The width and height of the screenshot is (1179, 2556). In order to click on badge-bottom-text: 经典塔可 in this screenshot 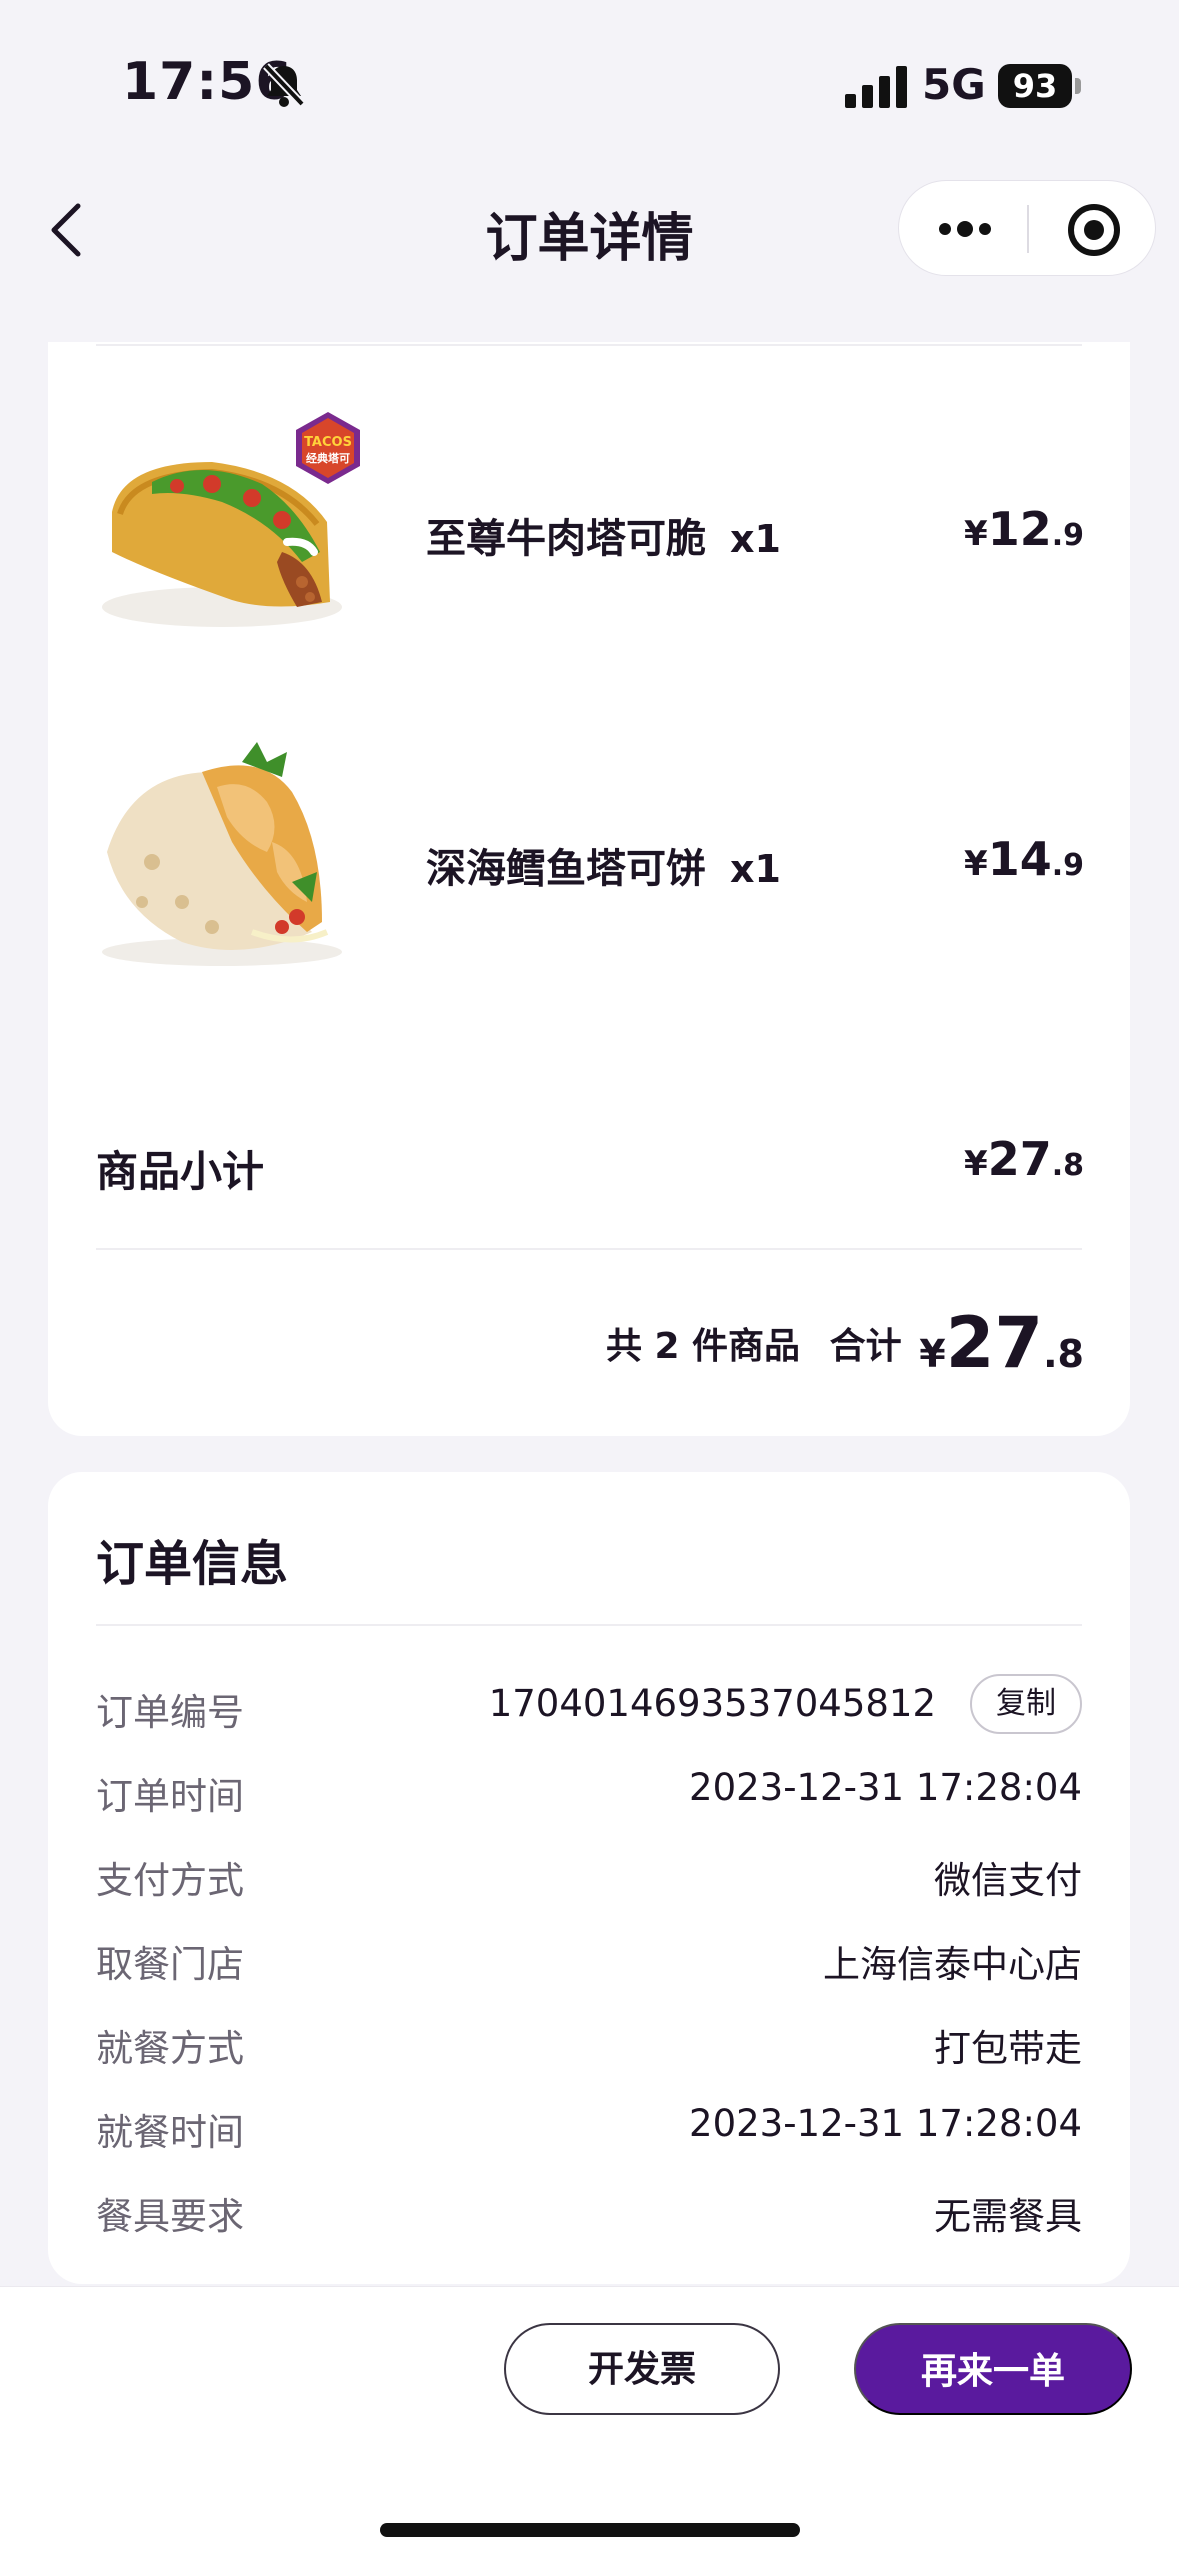, I will do `click(328, 458)`.